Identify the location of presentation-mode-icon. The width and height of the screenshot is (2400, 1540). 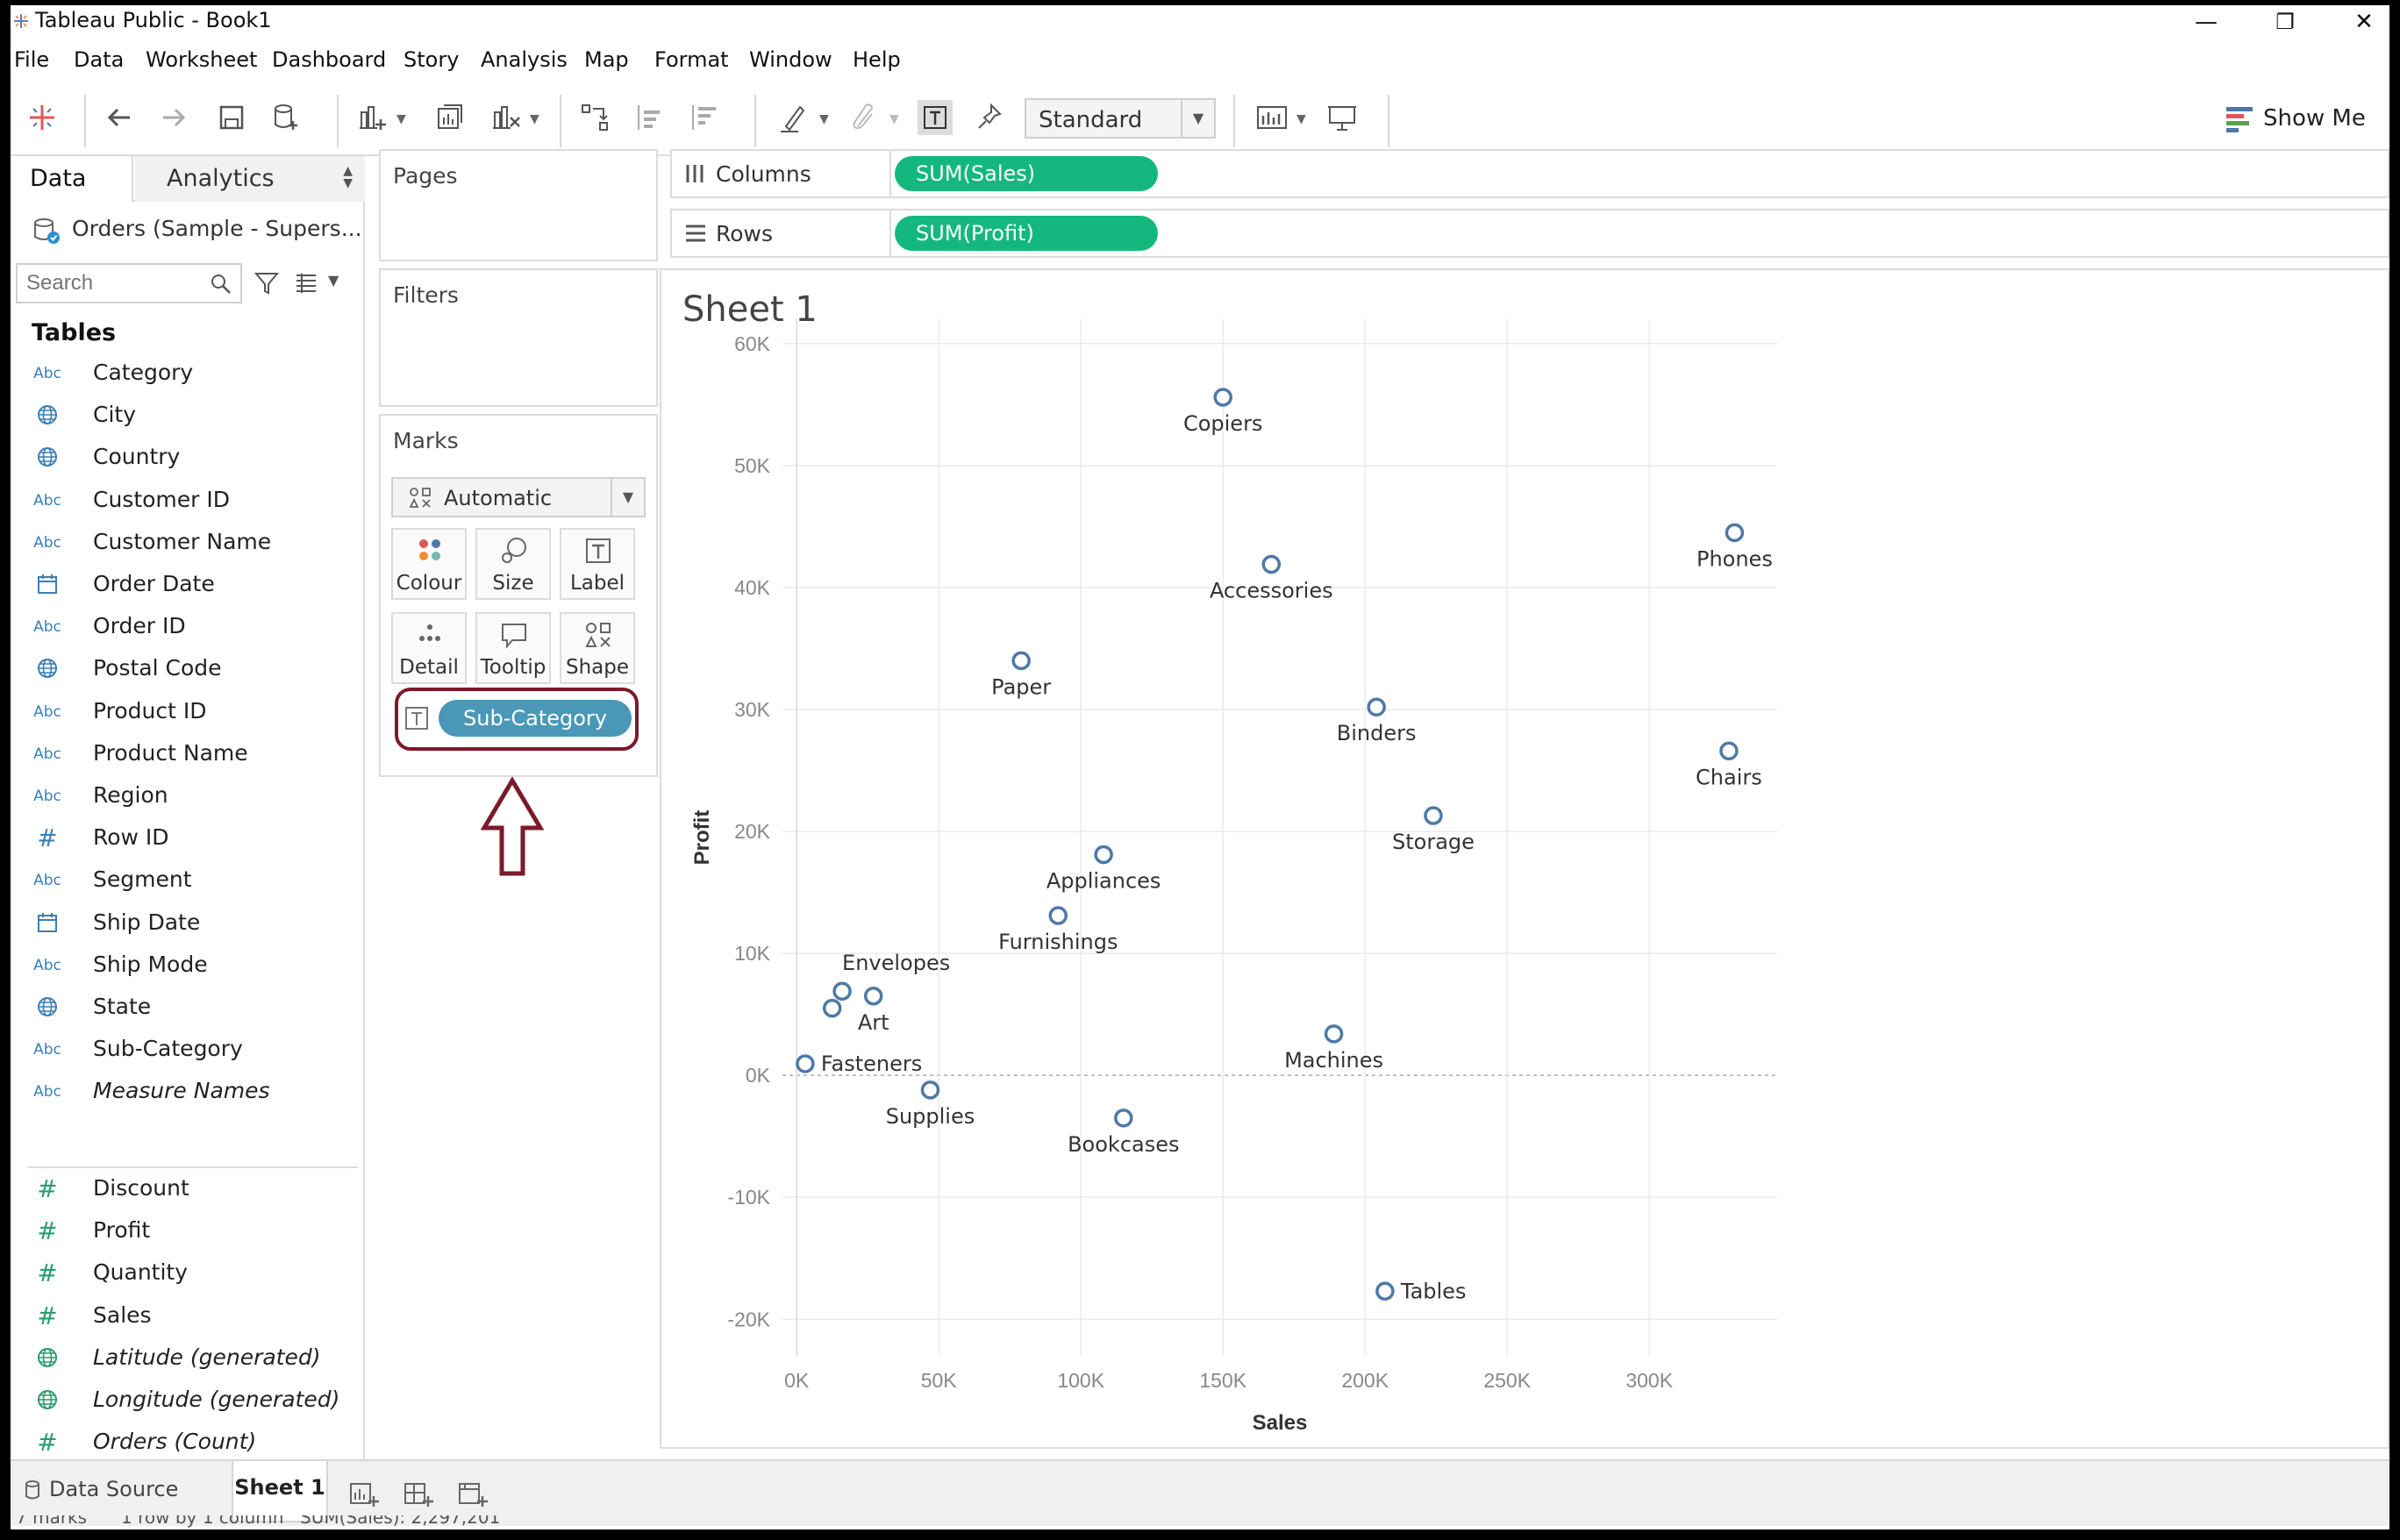
(1342, 118).